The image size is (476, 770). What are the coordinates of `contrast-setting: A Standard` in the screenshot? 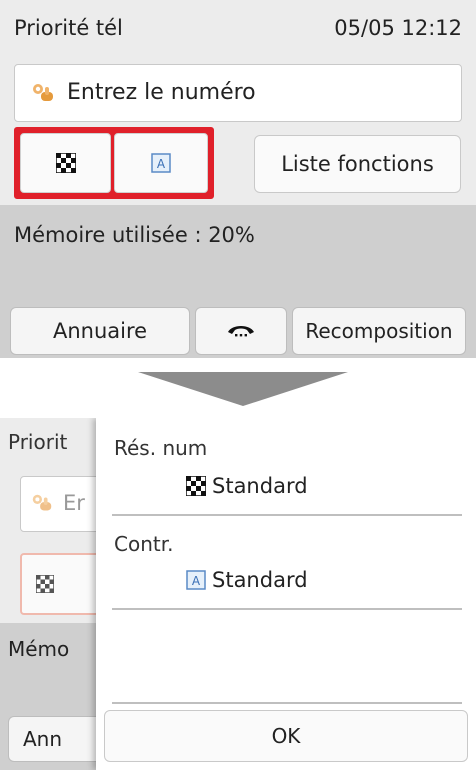 It's located at (247, 580).